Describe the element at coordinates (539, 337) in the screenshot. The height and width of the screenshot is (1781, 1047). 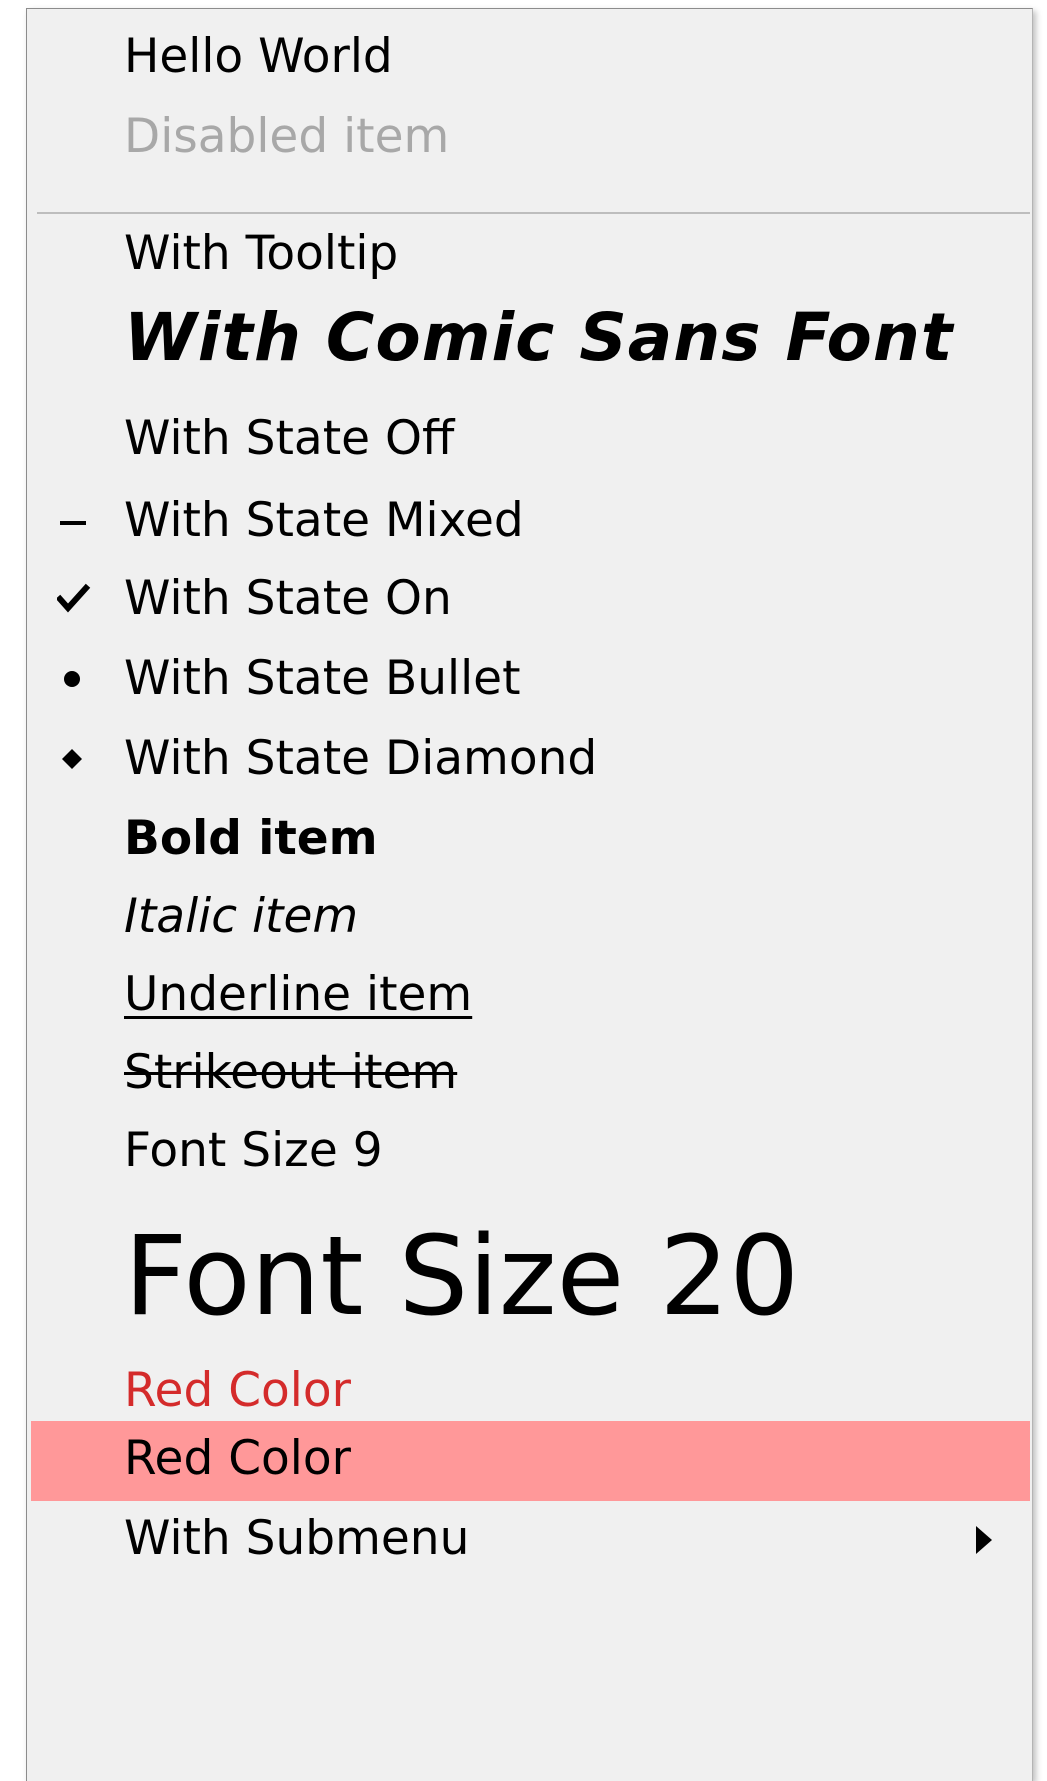
I see `menu-item-label: With Comic Sans Font` at that location.